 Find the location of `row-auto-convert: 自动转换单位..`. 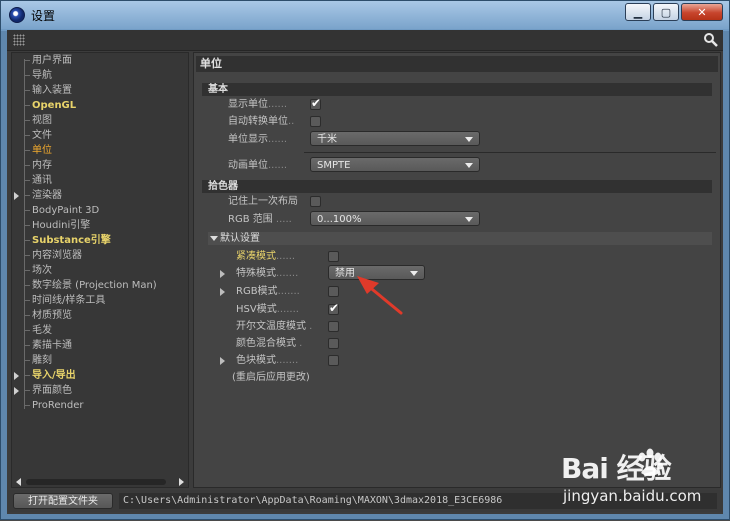

row-auto-convert: 自动转换单位.. is located at coordinates (261, 121).